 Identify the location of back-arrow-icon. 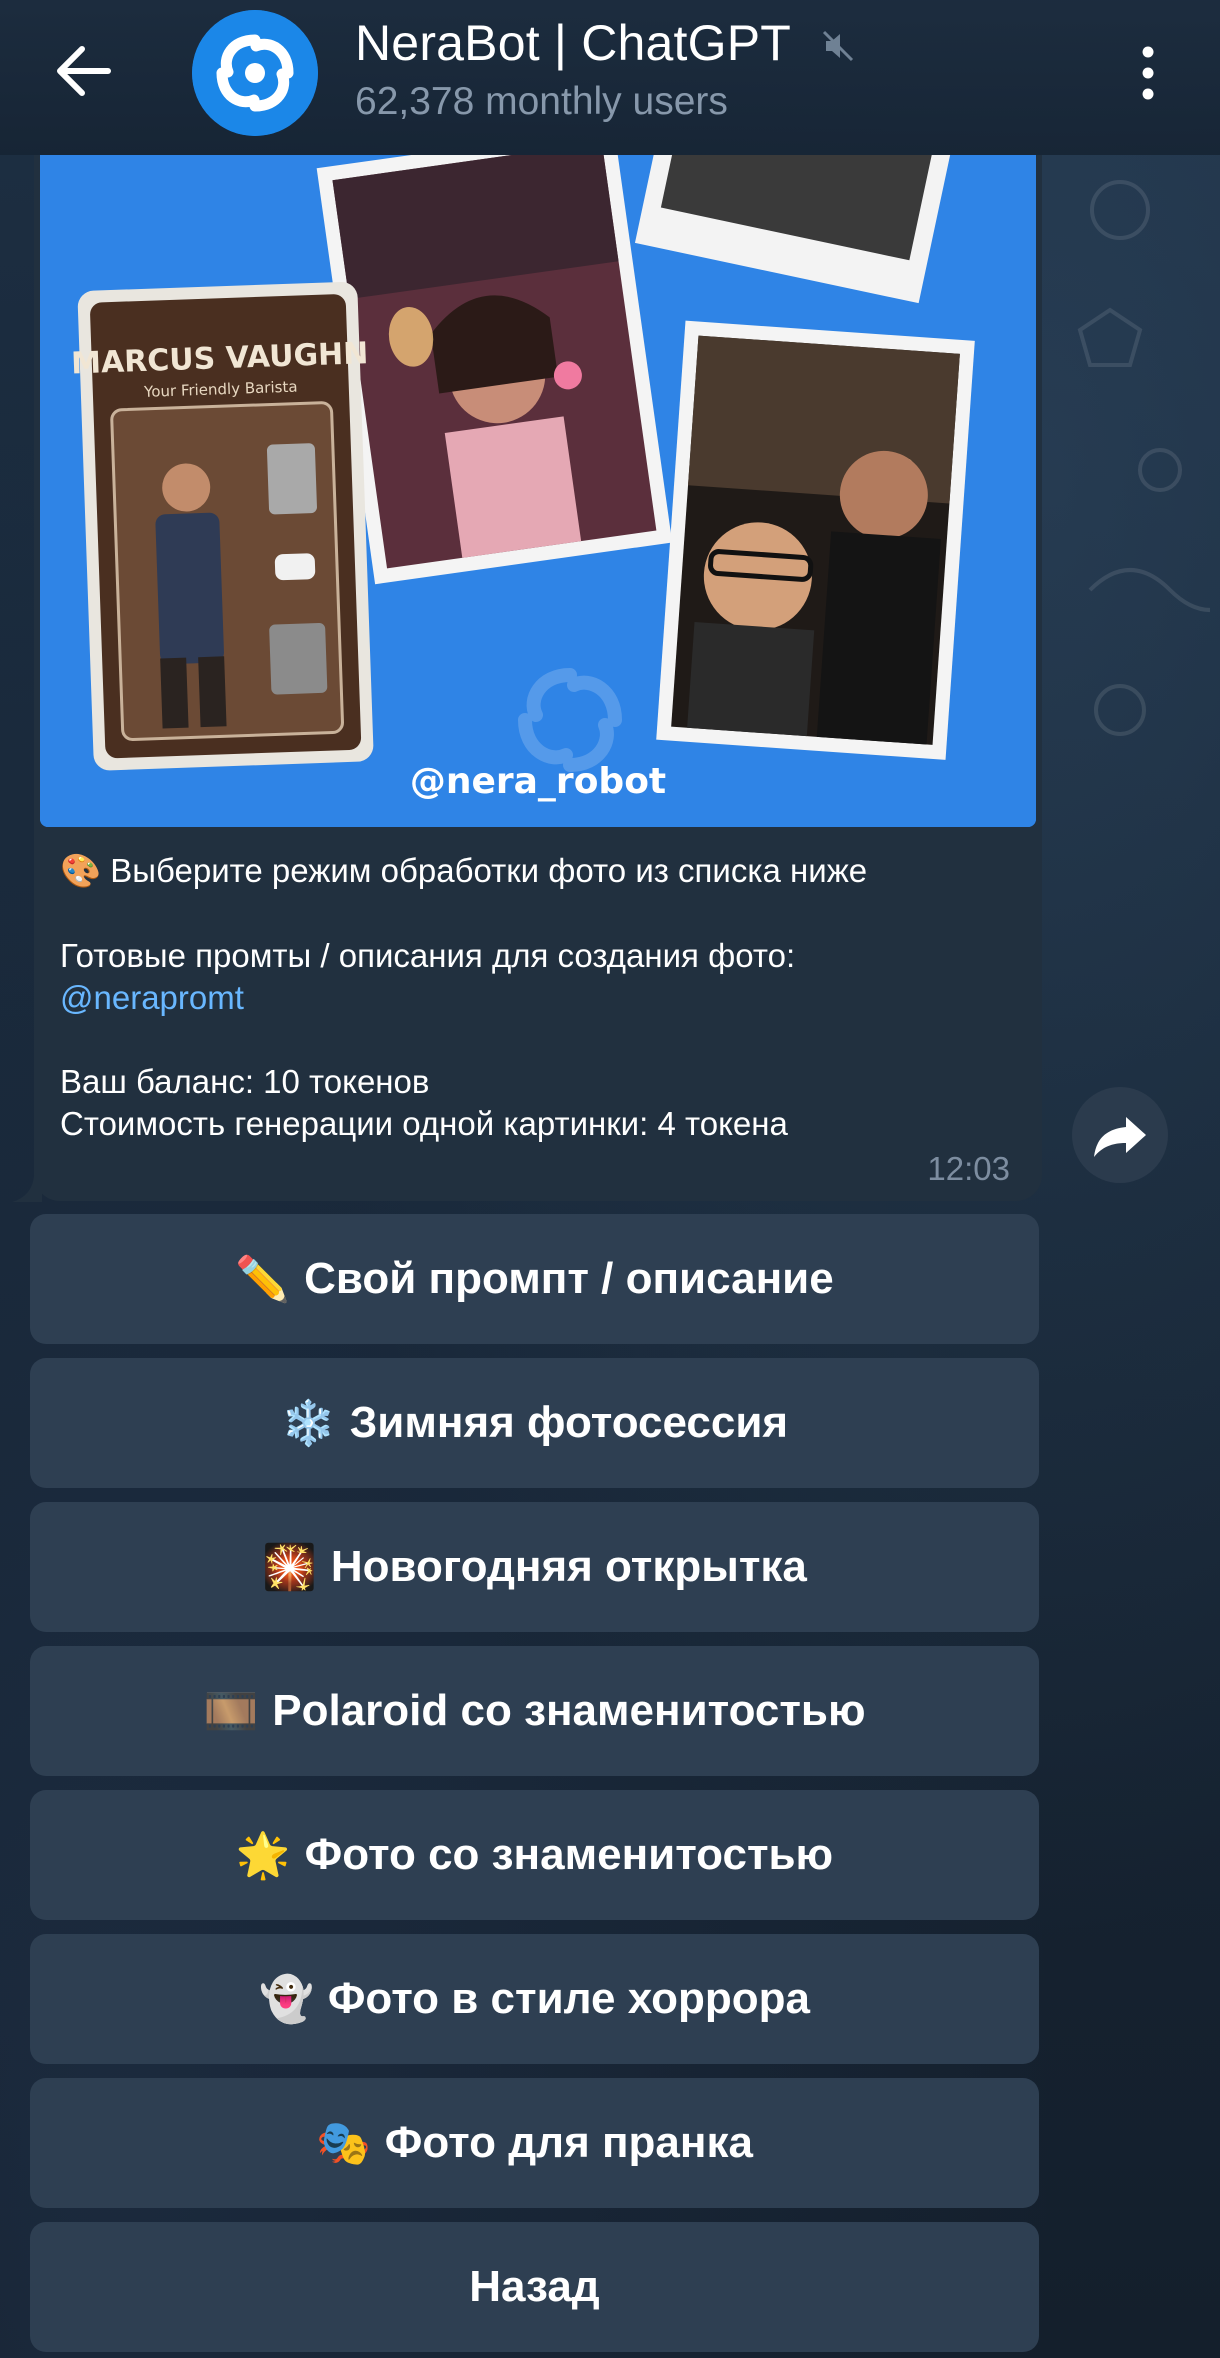
(83, 71).